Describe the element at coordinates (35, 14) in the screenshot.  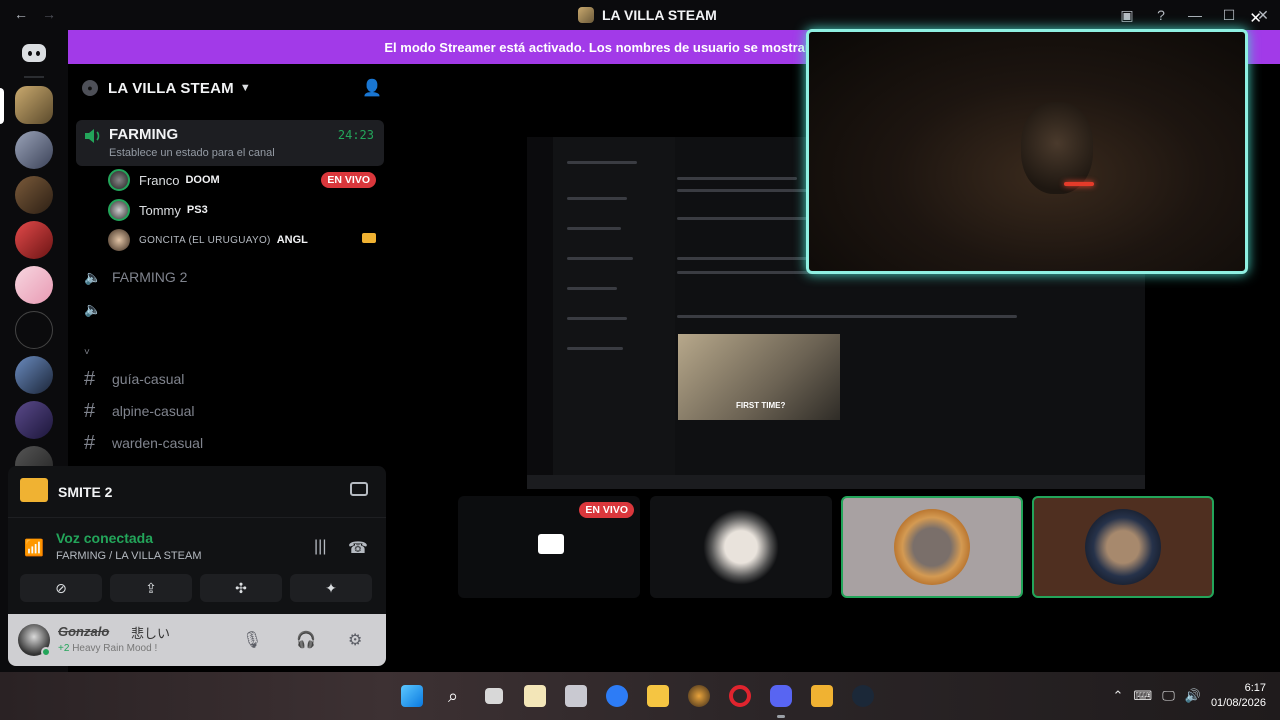
I see `nav-buttons: ← →` at that location.